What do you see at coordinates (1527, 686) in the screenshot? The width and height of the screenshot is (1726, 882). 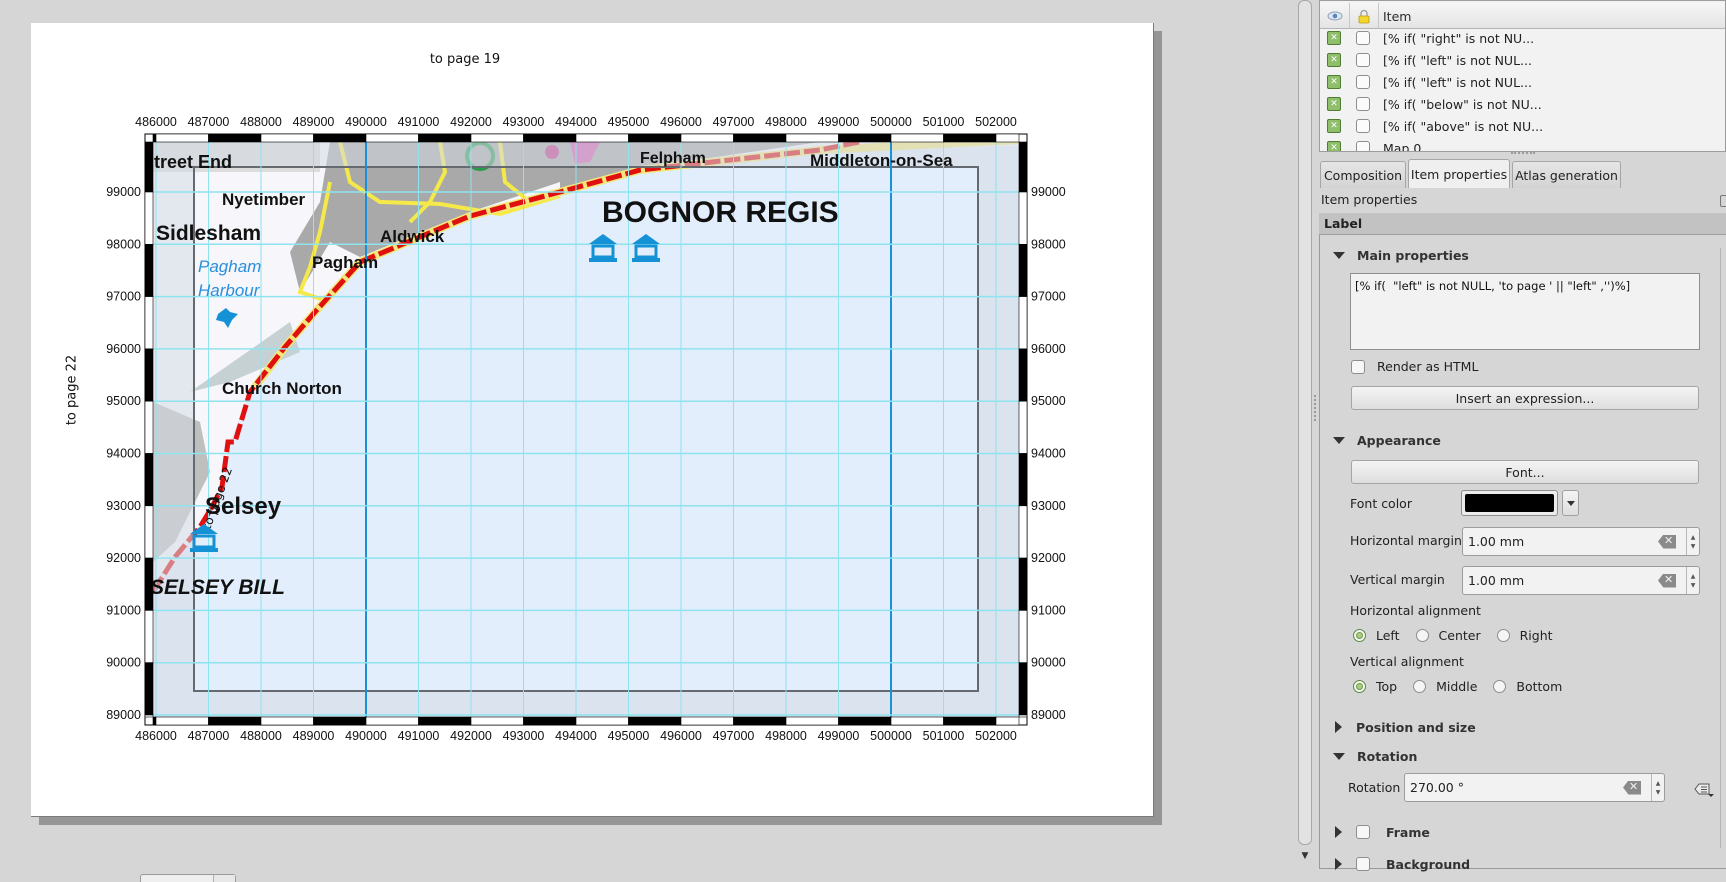 I see `v-align-bottom-radio: Bottom` at bounding box center [1527, 686].